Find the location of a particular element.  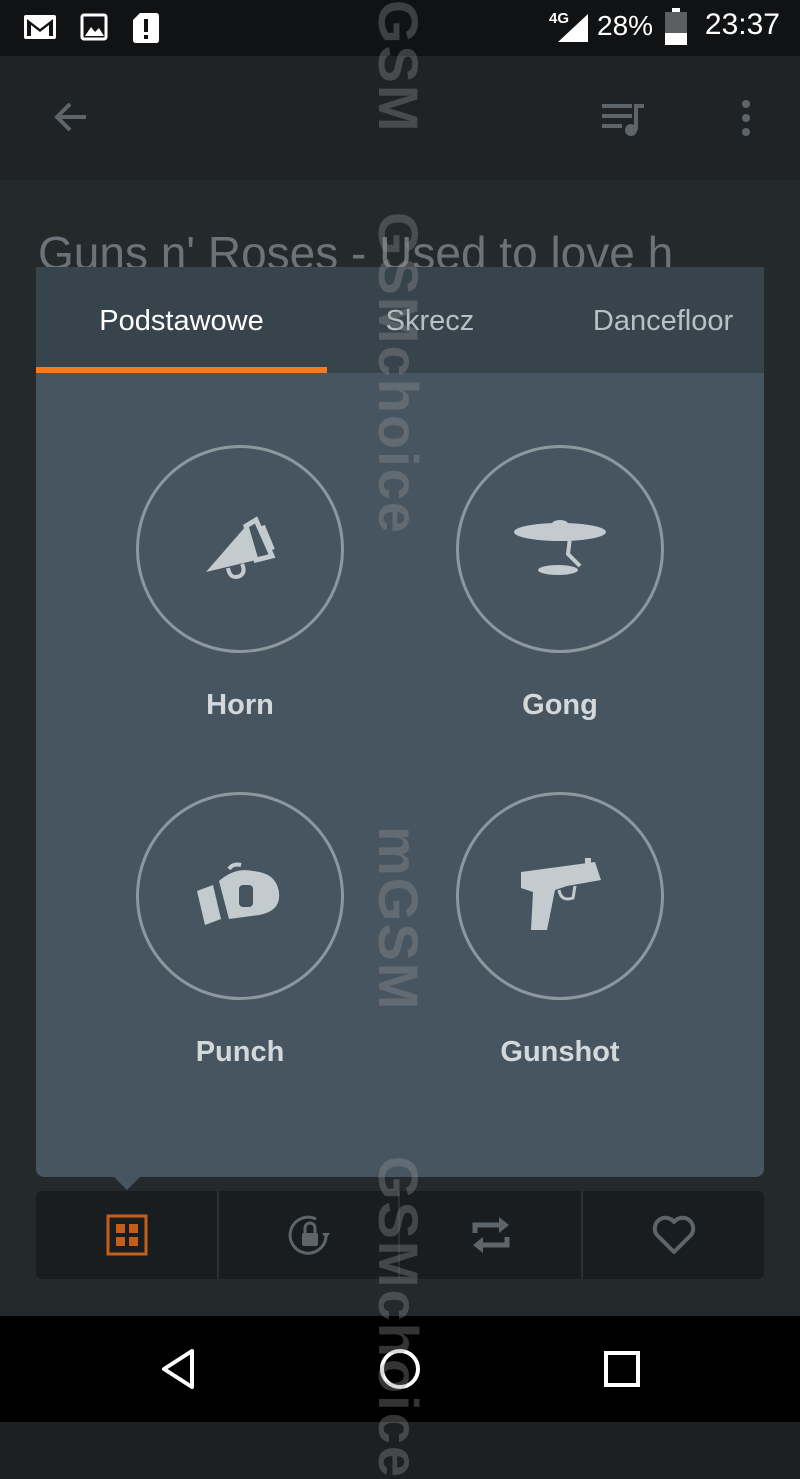

tab-podstawowe: Podstawowe is located at coordinates (181, 320).